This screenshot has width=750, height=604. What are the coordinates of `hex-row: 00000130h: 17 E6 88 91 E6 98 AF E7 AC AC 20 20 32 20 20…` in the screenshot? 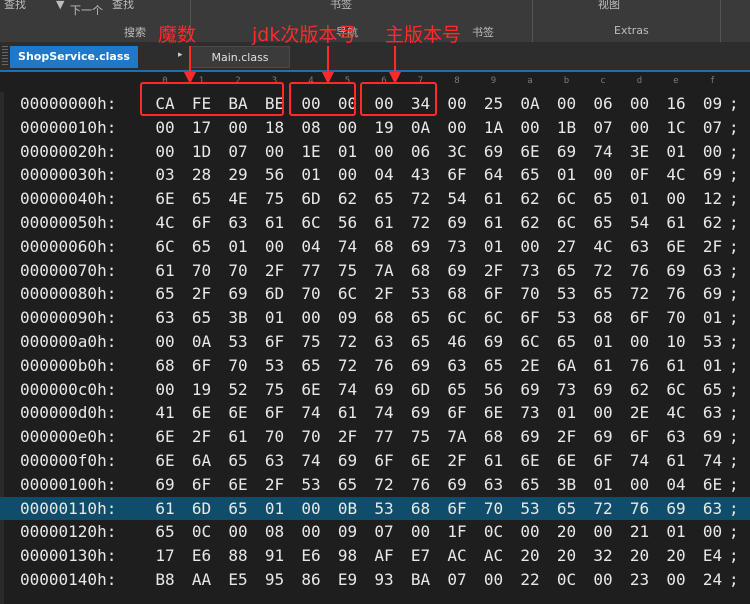 It's located at (375, 555).